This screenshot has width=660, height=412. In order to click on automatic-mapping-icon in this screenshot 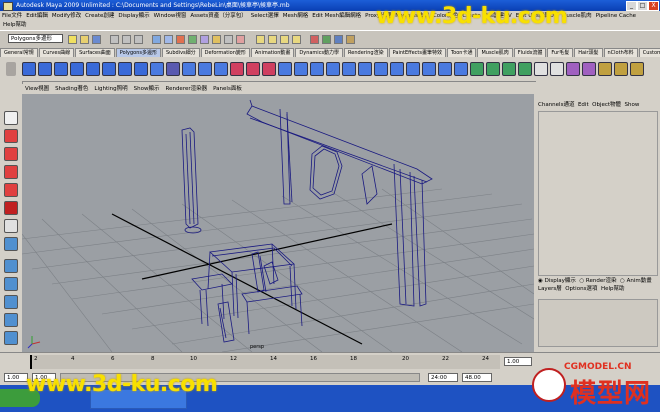, I will do `click(525, 69)`.